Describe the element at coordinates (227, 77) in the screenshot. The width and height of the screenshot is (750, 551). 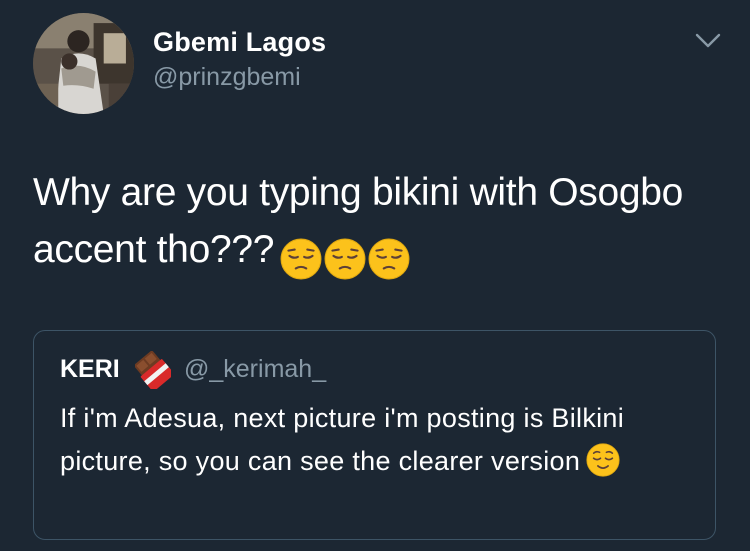
I see `author-handle: @prinzgbemi` at that location.